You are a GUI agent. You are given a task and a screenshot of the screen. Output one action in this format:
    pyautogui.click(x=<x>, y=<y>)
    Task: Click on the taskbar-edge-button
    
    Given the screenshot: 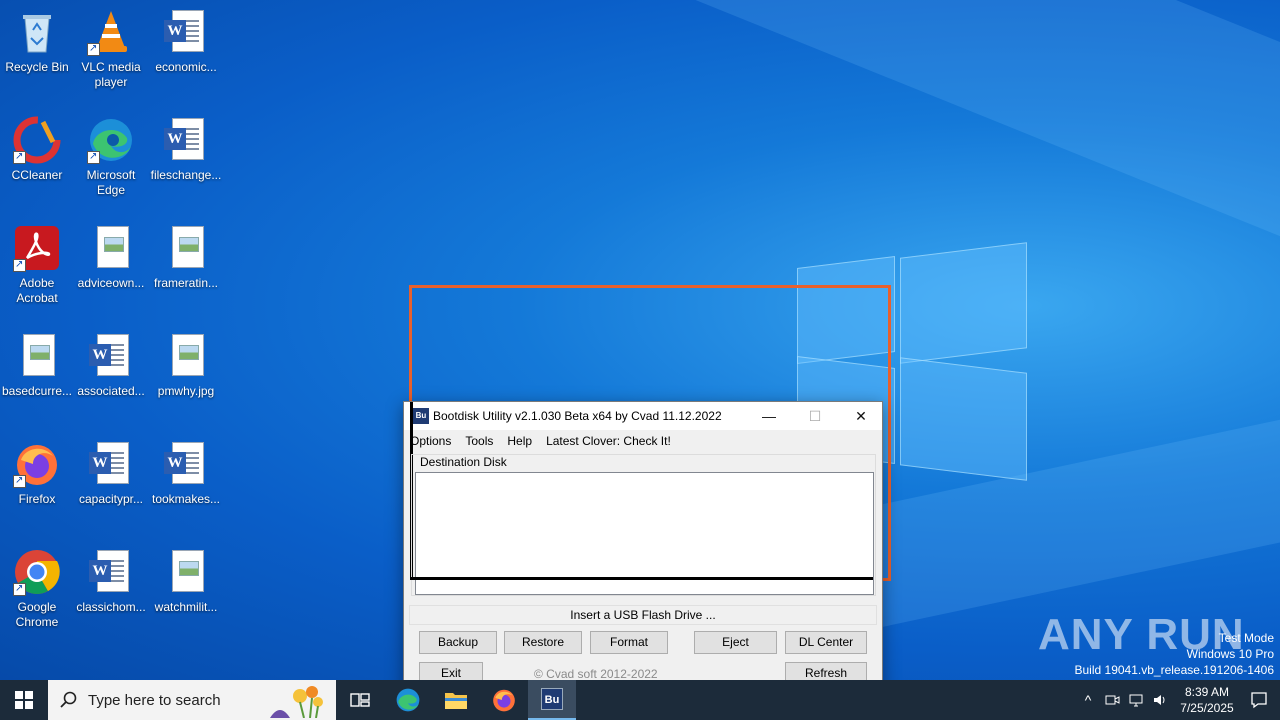 What is the action you would take?
    pyautogui.click(x=408, y=700)
    